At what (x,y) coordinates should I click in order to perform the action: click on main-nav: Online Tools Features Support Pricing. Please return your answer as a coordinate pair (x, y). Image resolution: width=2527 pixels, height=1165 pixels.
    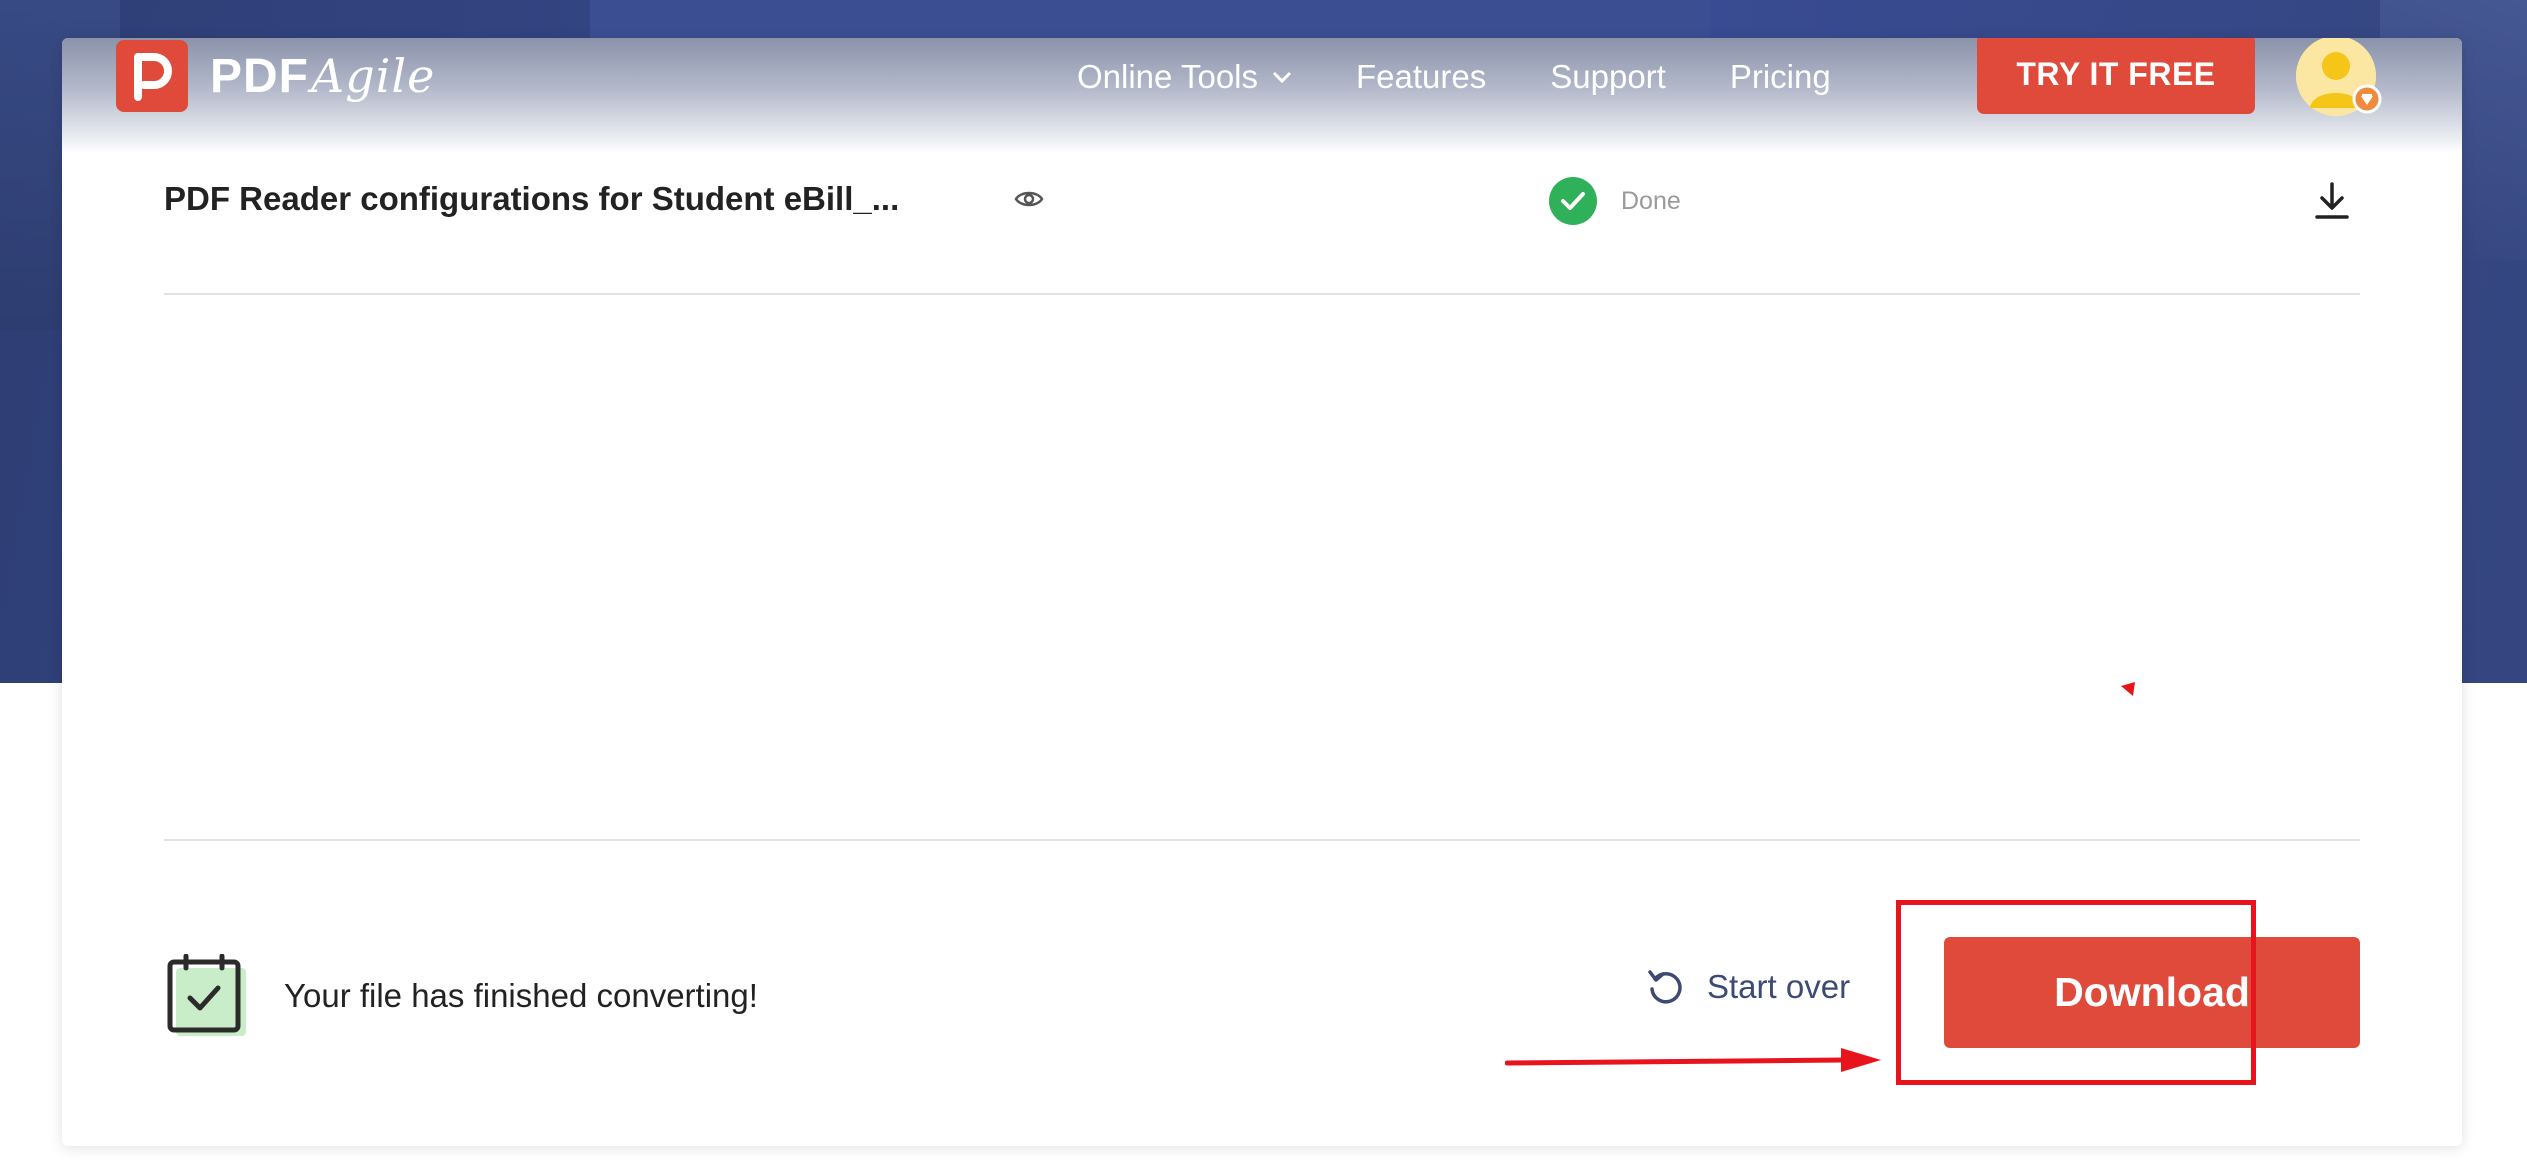
    Looking at the image, I should click on (1486, 77).